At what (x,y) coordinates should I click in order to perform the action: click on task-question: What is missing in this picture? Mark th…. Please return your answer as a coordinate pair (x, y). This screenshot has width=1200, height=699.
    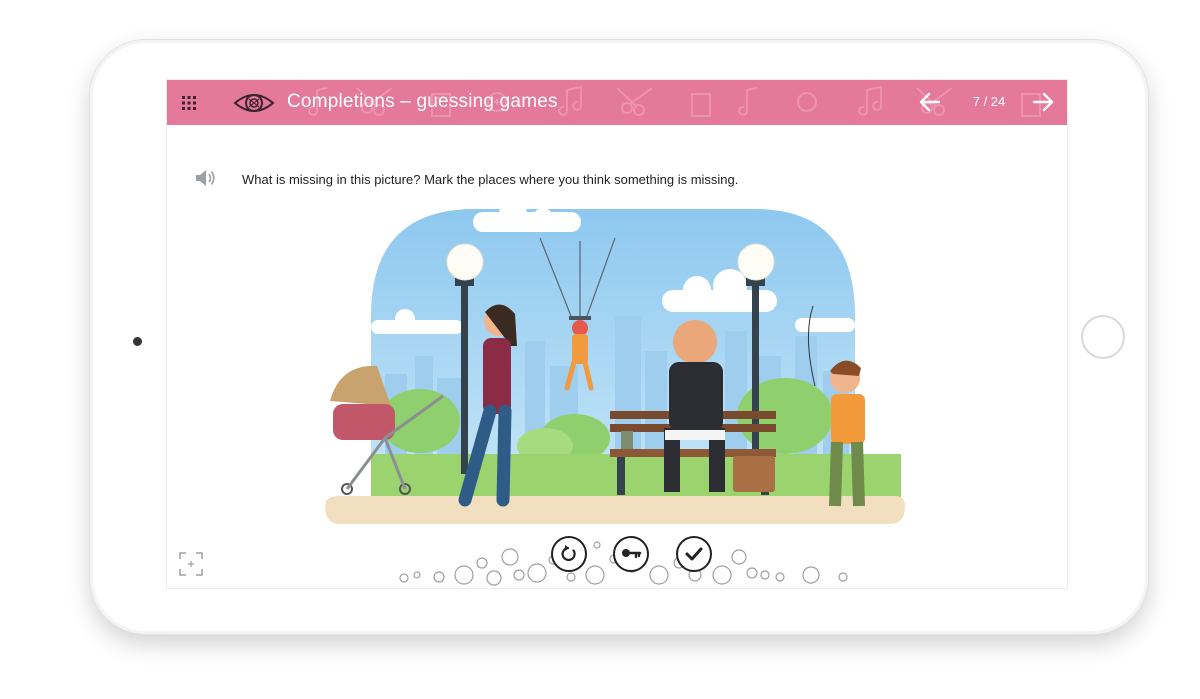
    Looking at the image, I should click on (490, 179).